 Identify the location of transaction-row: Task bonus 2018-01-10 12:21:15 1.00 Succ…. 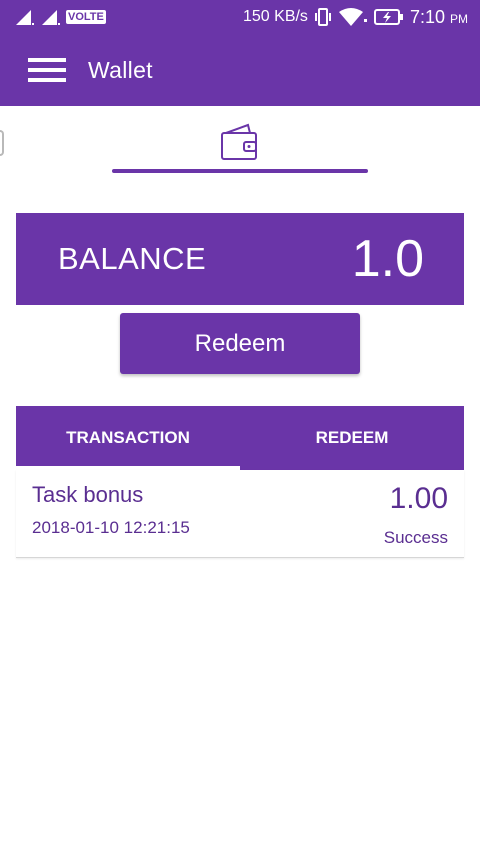
(240, 514).